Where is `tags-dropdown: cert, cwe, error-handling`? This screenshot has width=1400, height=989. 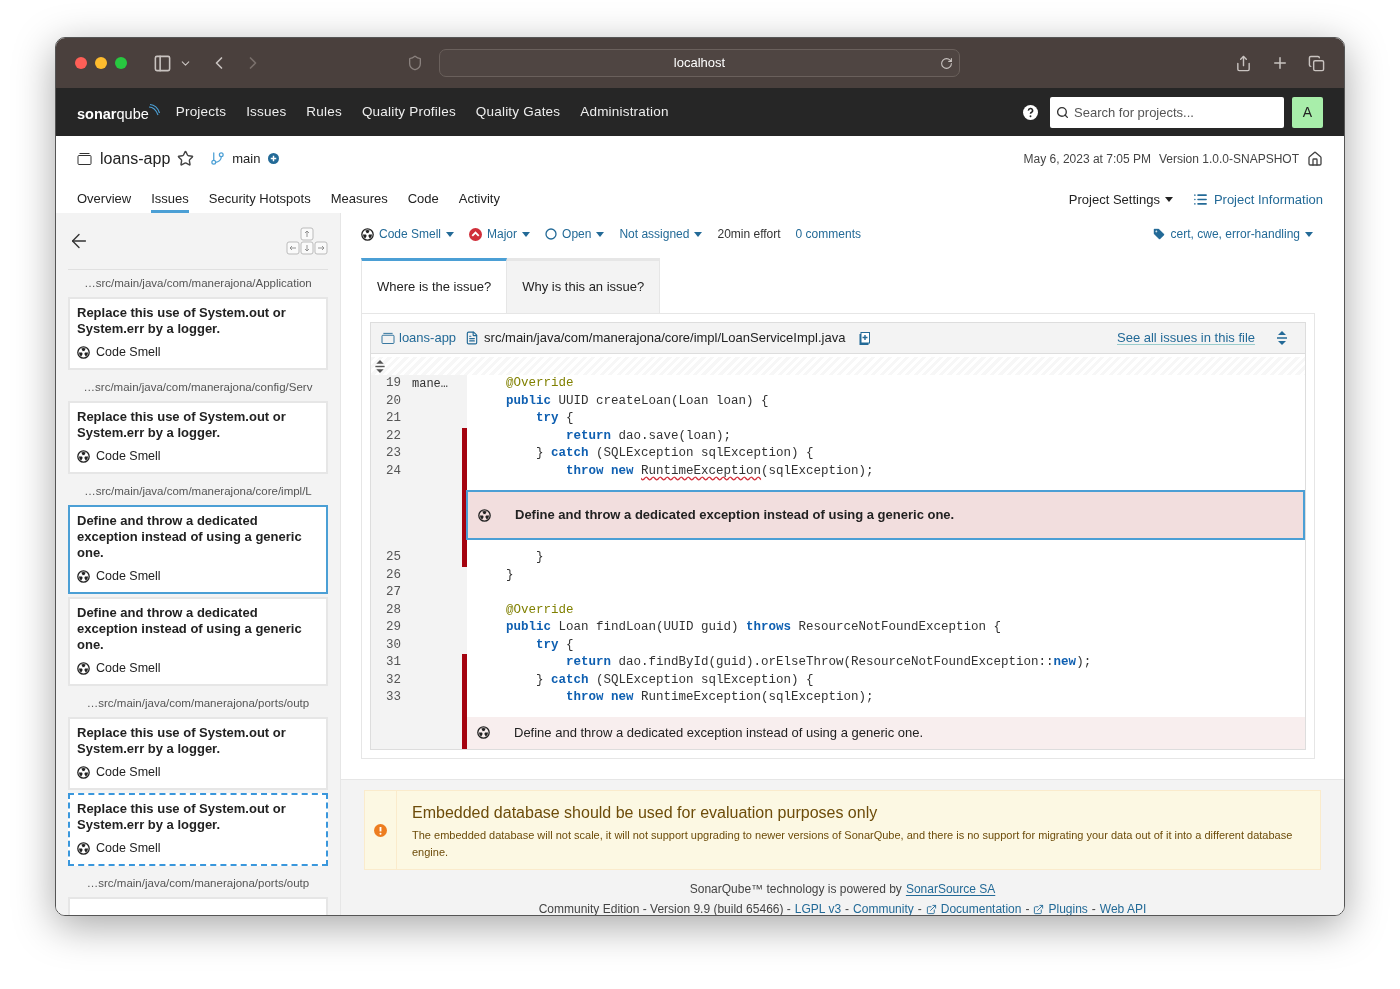
tags-dropdown: cert, cwe, error-handling is located at coordinates (1232, 234).